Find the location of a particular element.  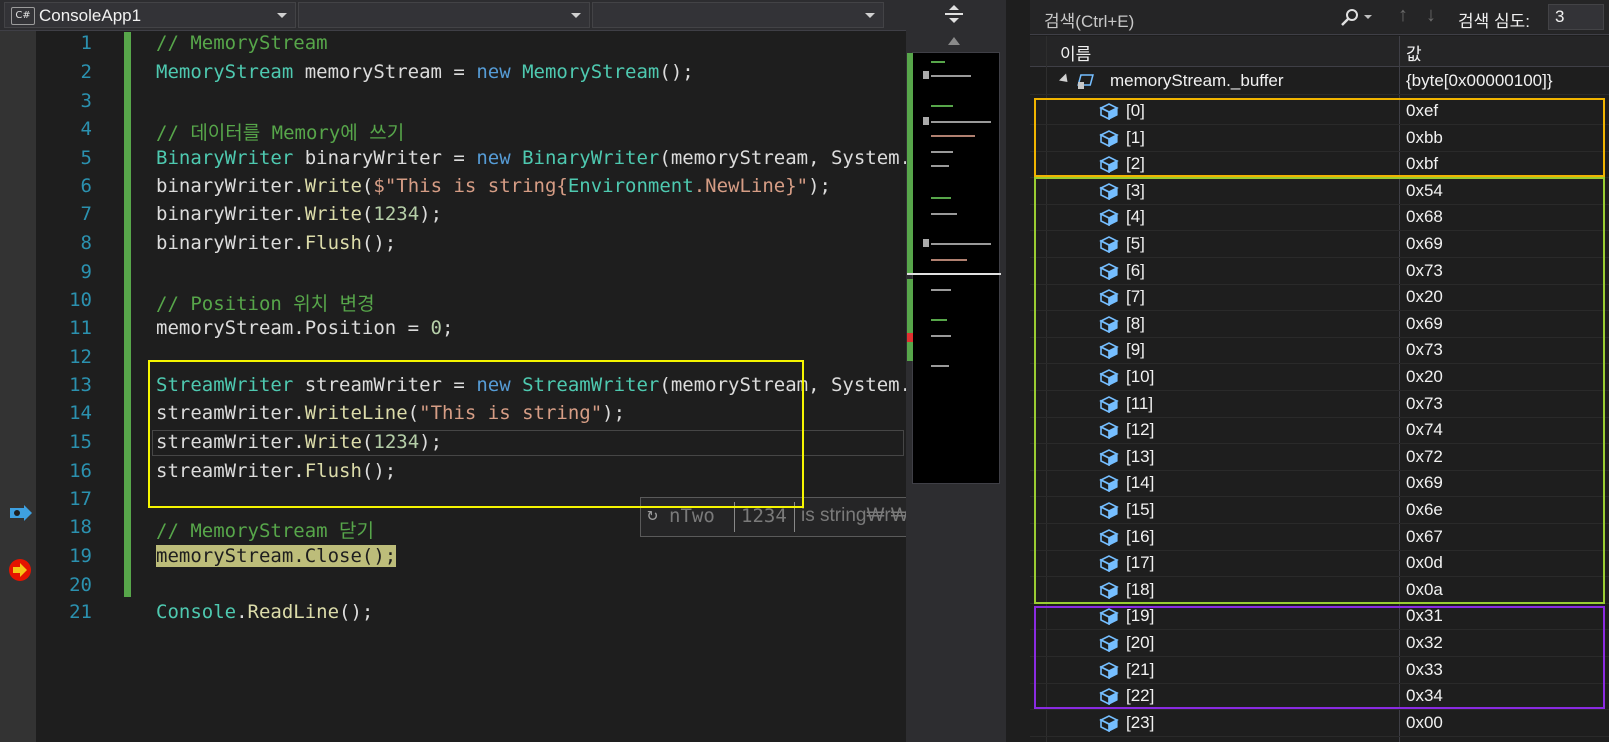

code-line-18: // MemoryStream 닫기 is located at coordinates (265, 531).